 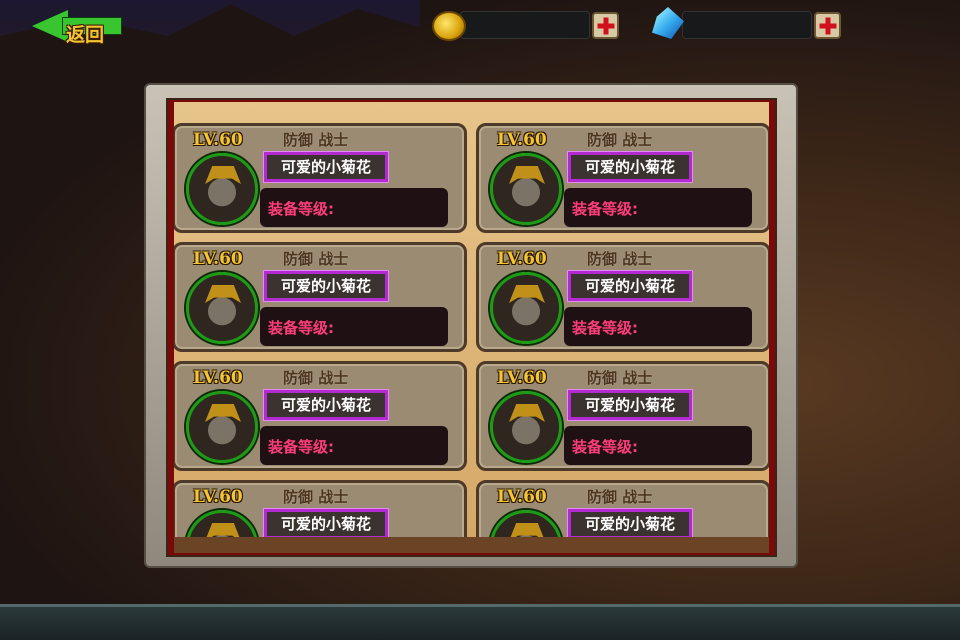 I want to click on panel-bottom-bar, so click(x=471, y=545).